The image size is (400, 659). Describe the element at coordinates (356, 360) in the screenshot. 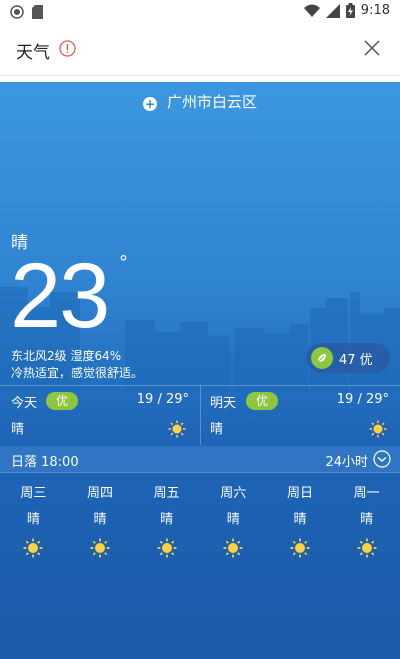

I see `aqi-value: 47 优` at that location.